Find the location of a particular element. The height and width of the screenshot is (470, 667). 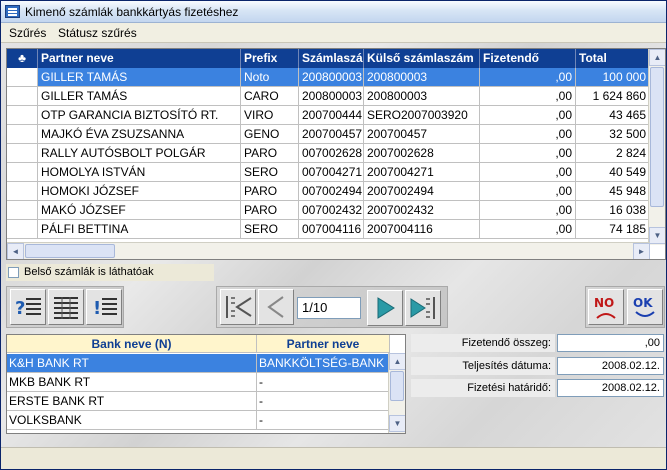

cell-kulso: 2007002494 is located at coordinates (422, 191).